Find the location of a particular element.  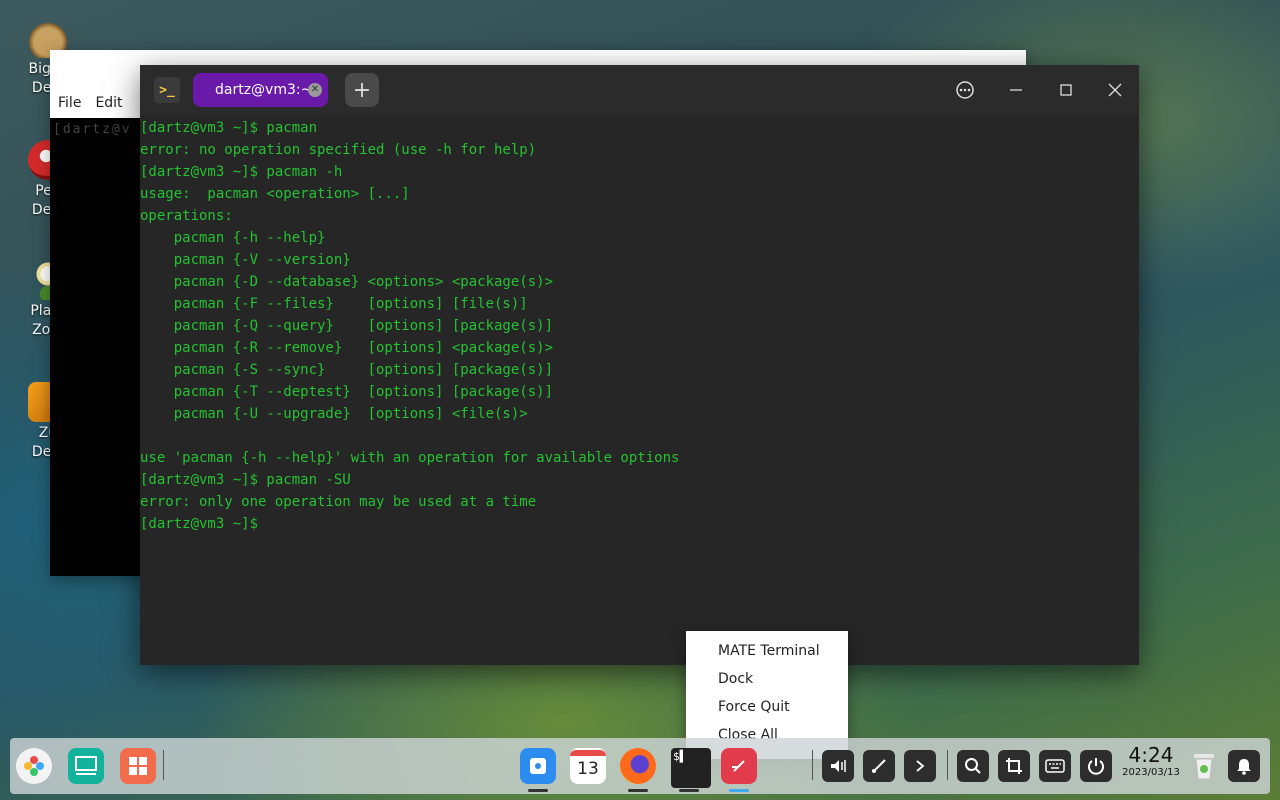

clock-time: 4:24 is located at coordinates (1151, 755).